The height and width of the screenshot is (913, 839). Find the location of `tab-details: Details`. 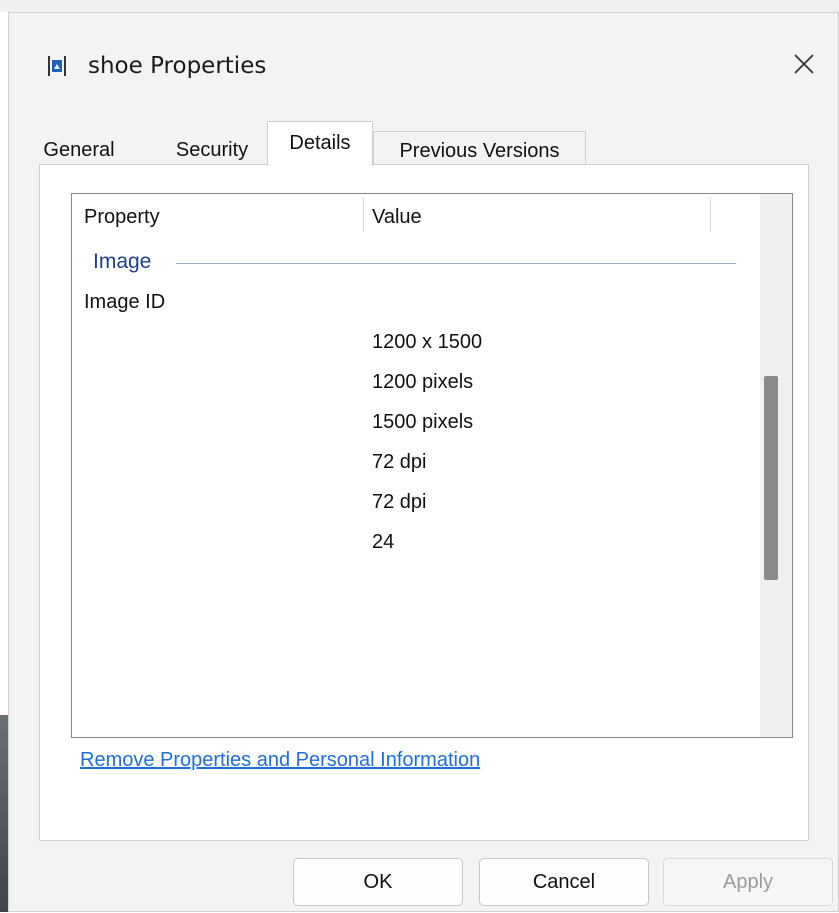

tab-details: Details is located at coordinates (320, 143).